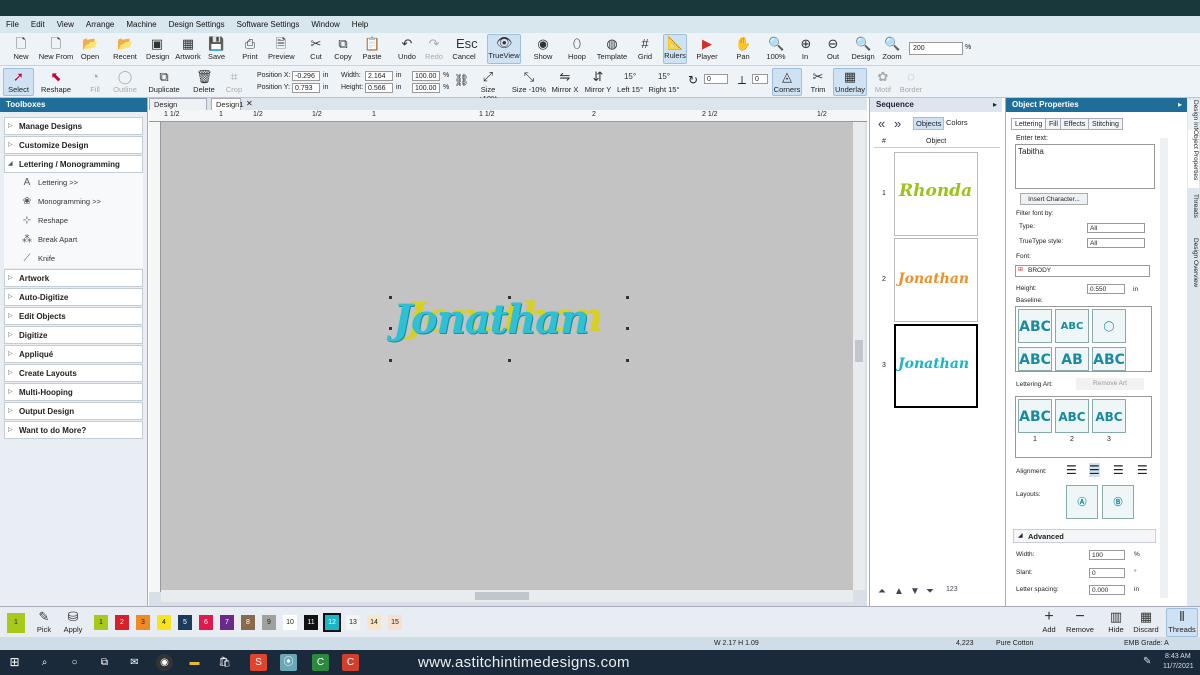  Describe the element at coordinates (645, 48) in the screenshot. I see `toolbar-grid-button: # Grid` at that location.